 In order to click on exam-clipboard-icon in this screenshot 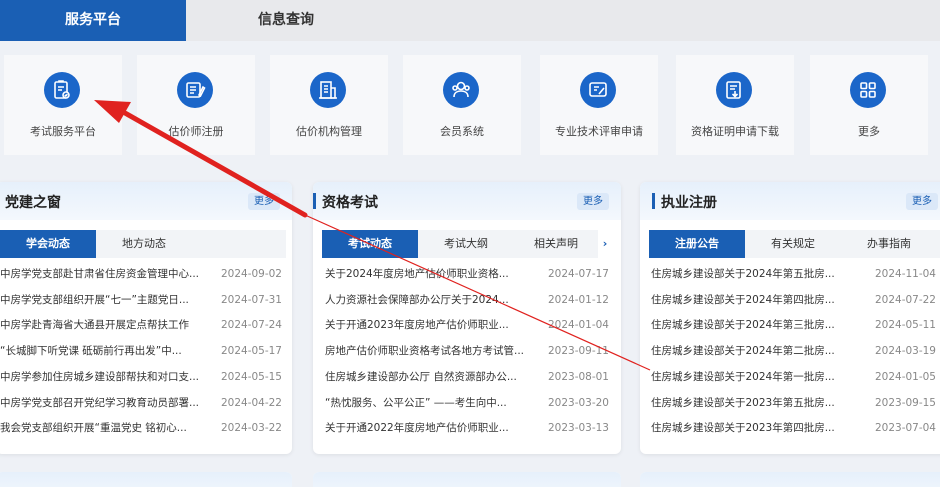, I will do `click(62, 90)`.